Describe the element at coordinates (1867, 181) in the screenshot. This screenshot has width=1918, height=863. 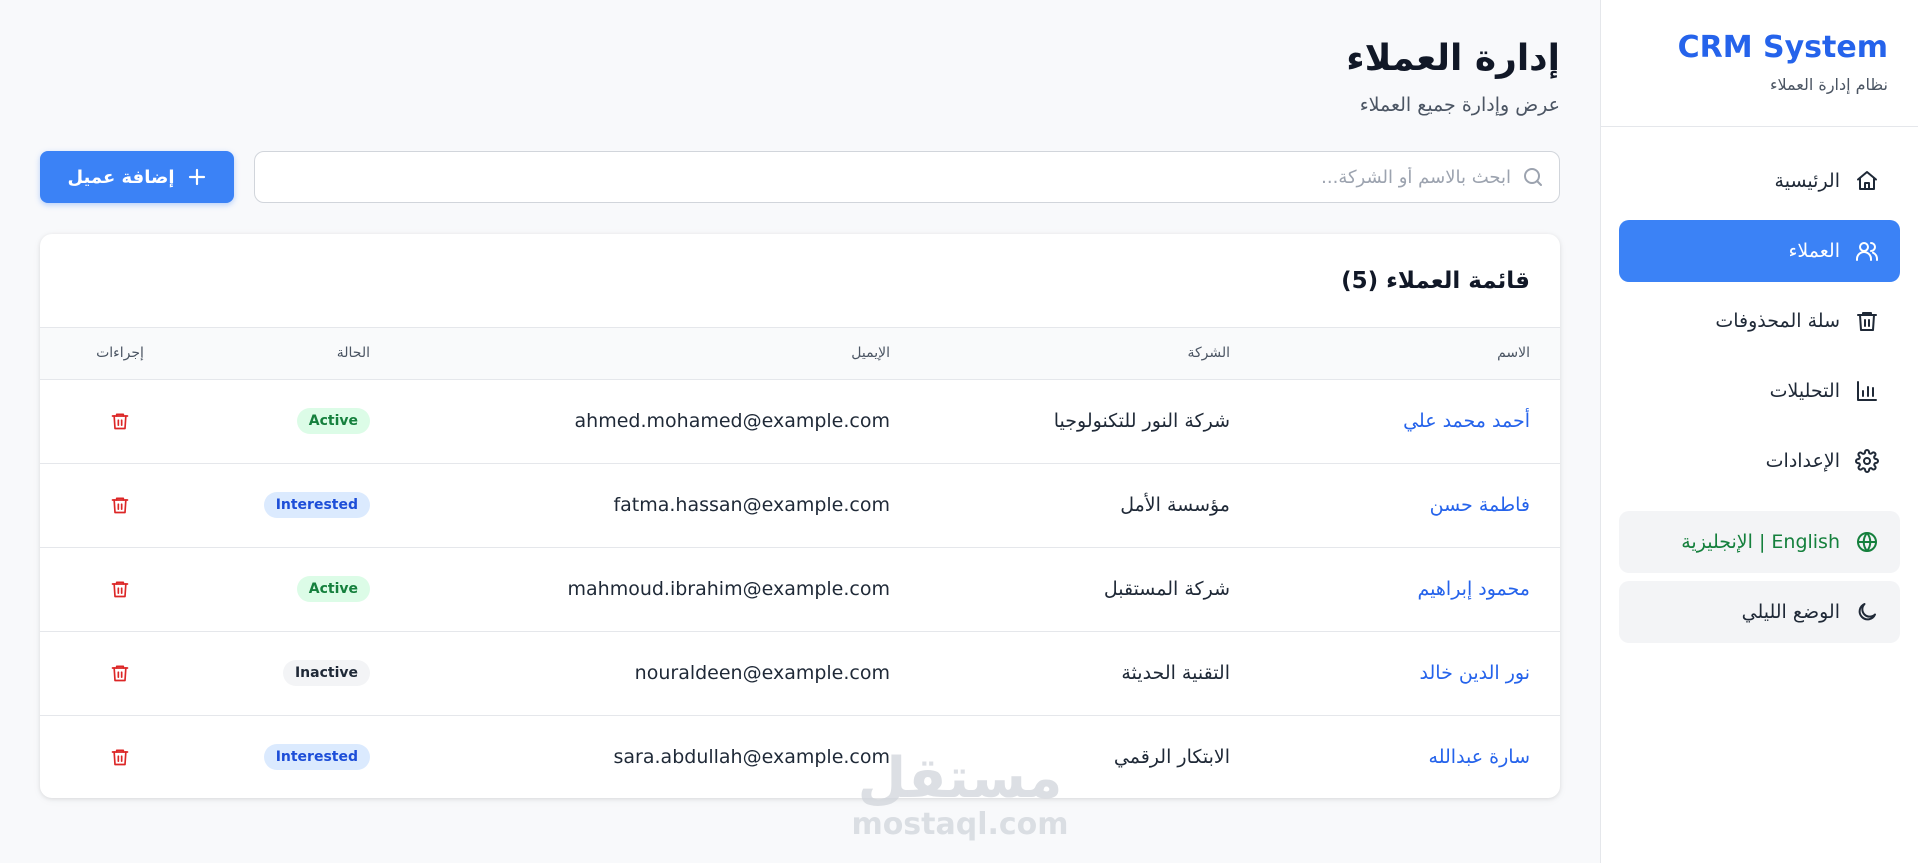
I see `home-icon` at that location.